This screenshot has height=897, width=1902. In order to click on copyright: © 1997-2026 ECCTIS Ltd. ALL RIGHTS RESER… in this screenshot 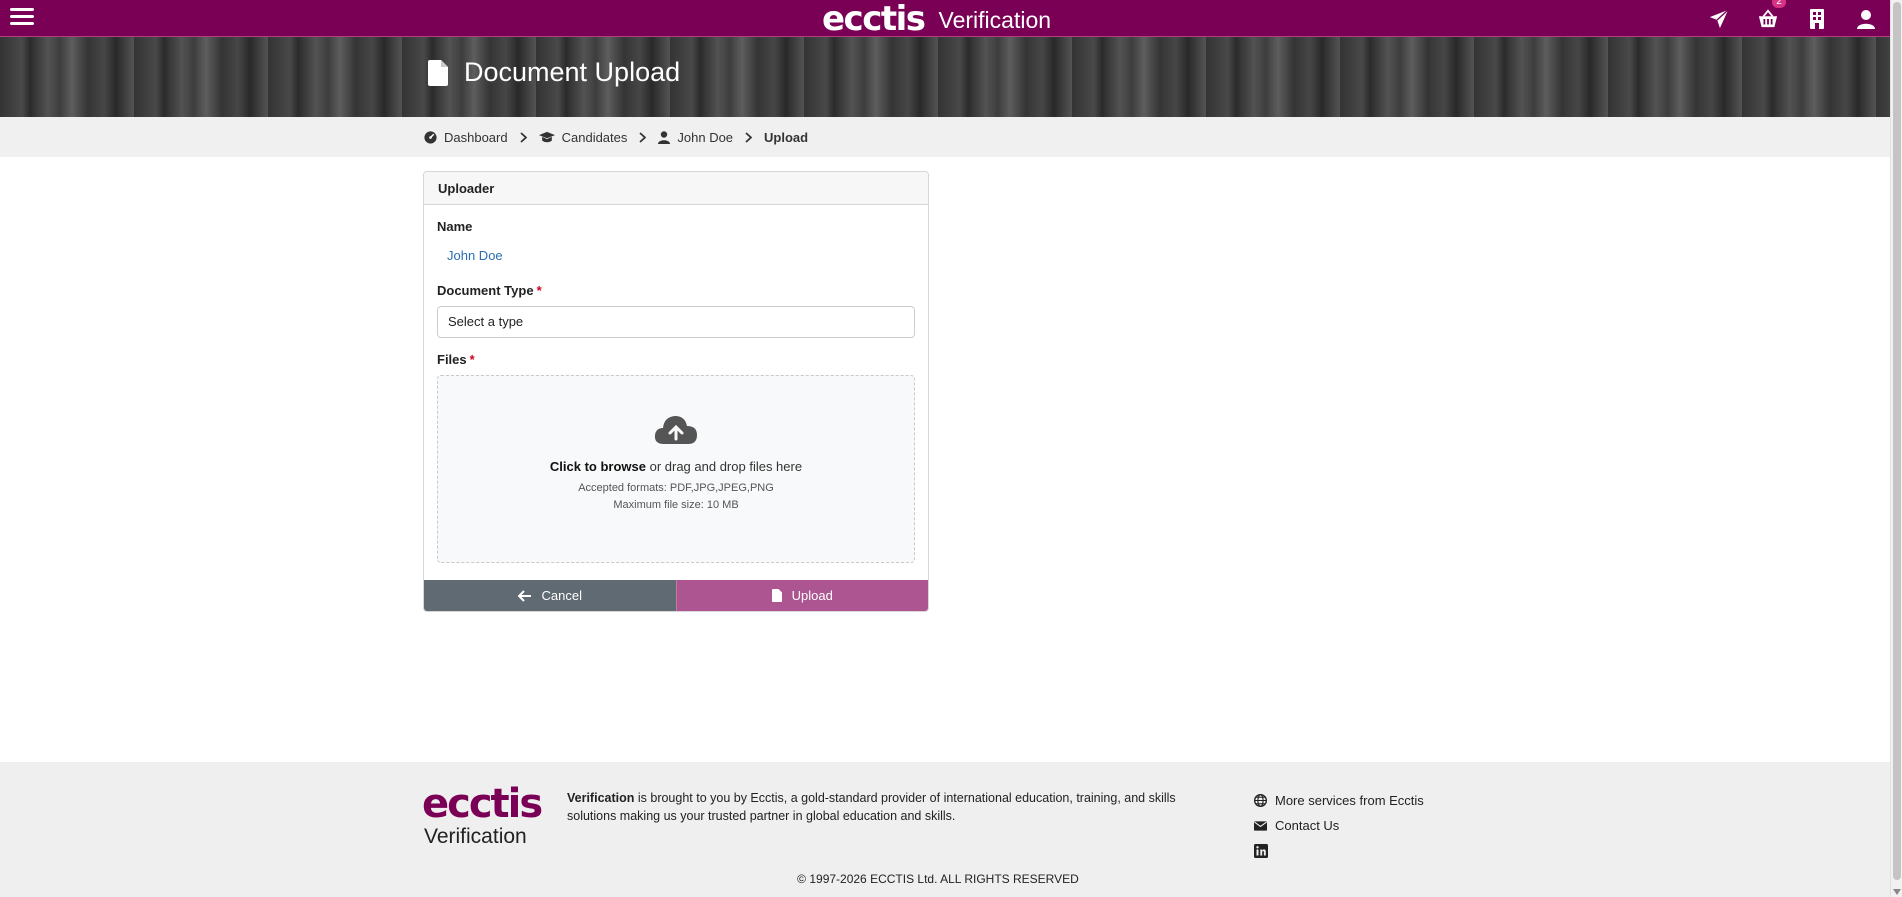, I will do `click(938, 879)`.